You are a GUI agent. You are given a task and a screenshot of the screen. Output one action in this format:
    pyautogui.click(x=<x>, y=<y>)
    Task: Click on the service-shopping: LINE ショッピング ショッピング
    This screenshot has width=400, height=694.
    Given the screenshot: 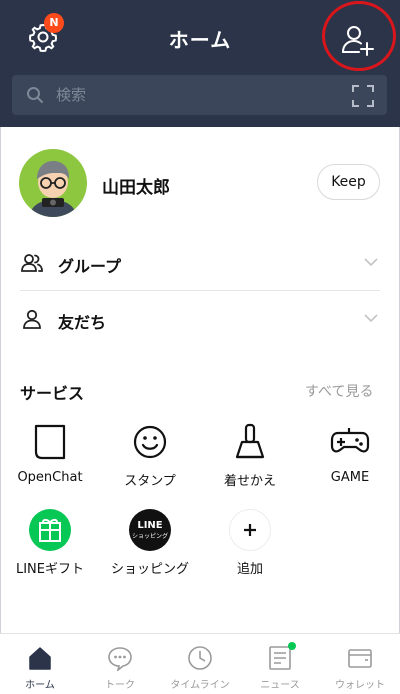 What is the action you would take?
    pyautogui.click(x=150, y=542)
    